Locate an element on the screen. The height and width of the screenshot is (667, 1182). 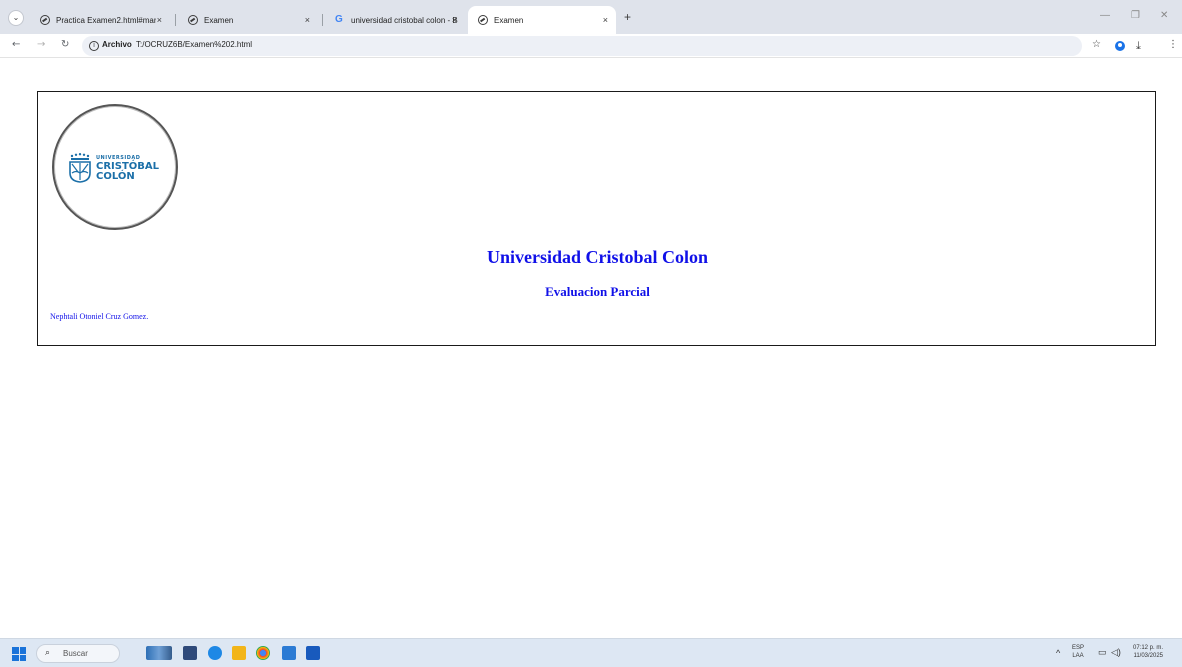
windows-start-icon is located at coordinates (19, 654).